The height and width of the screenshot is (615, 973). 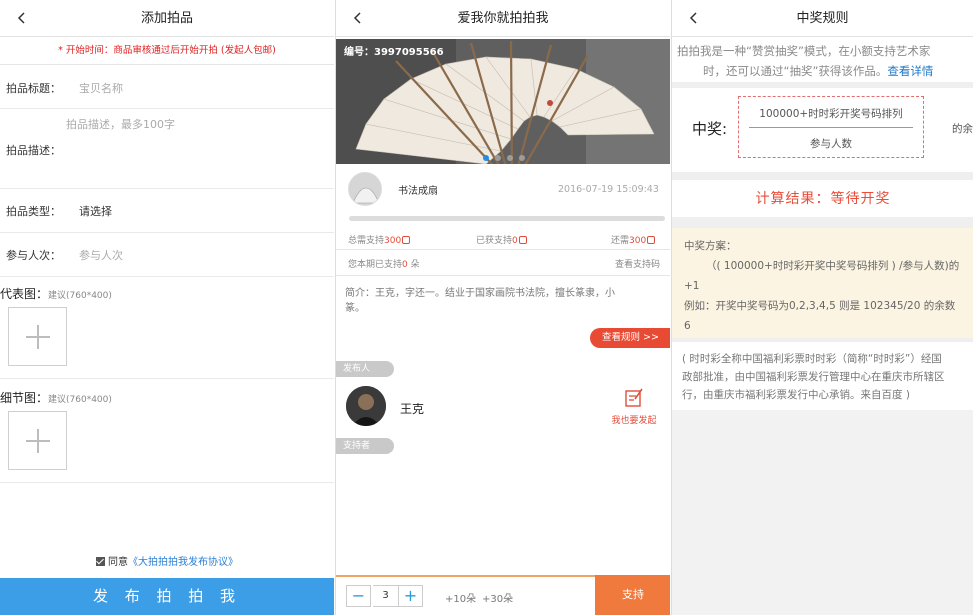 I want to click on support-bar: − 3 + +10朵 +30朵 支持, so click(x=503, y=595).